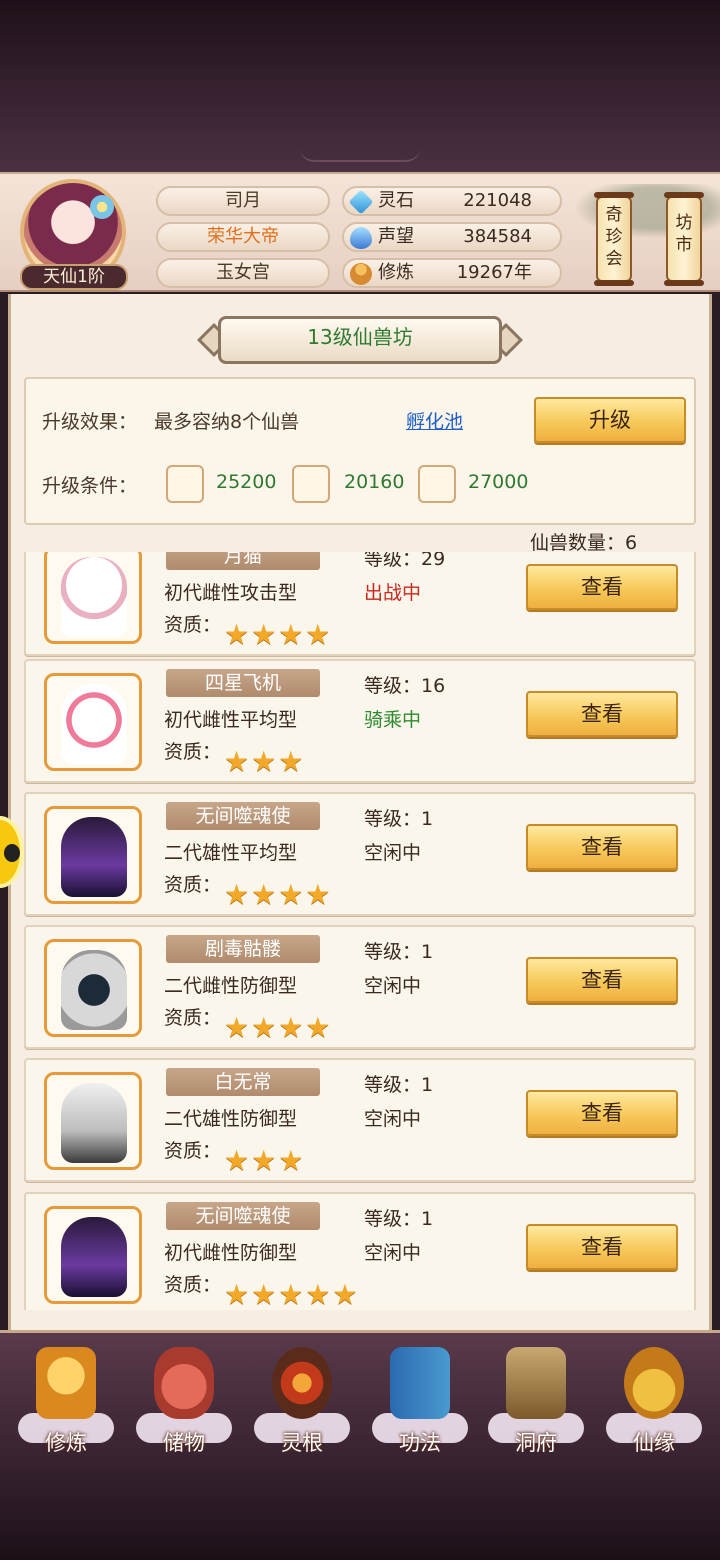  Describe the element at coordinates (243, 273) in the screenshot. I see `player-sect: 玉女宫` at that location.